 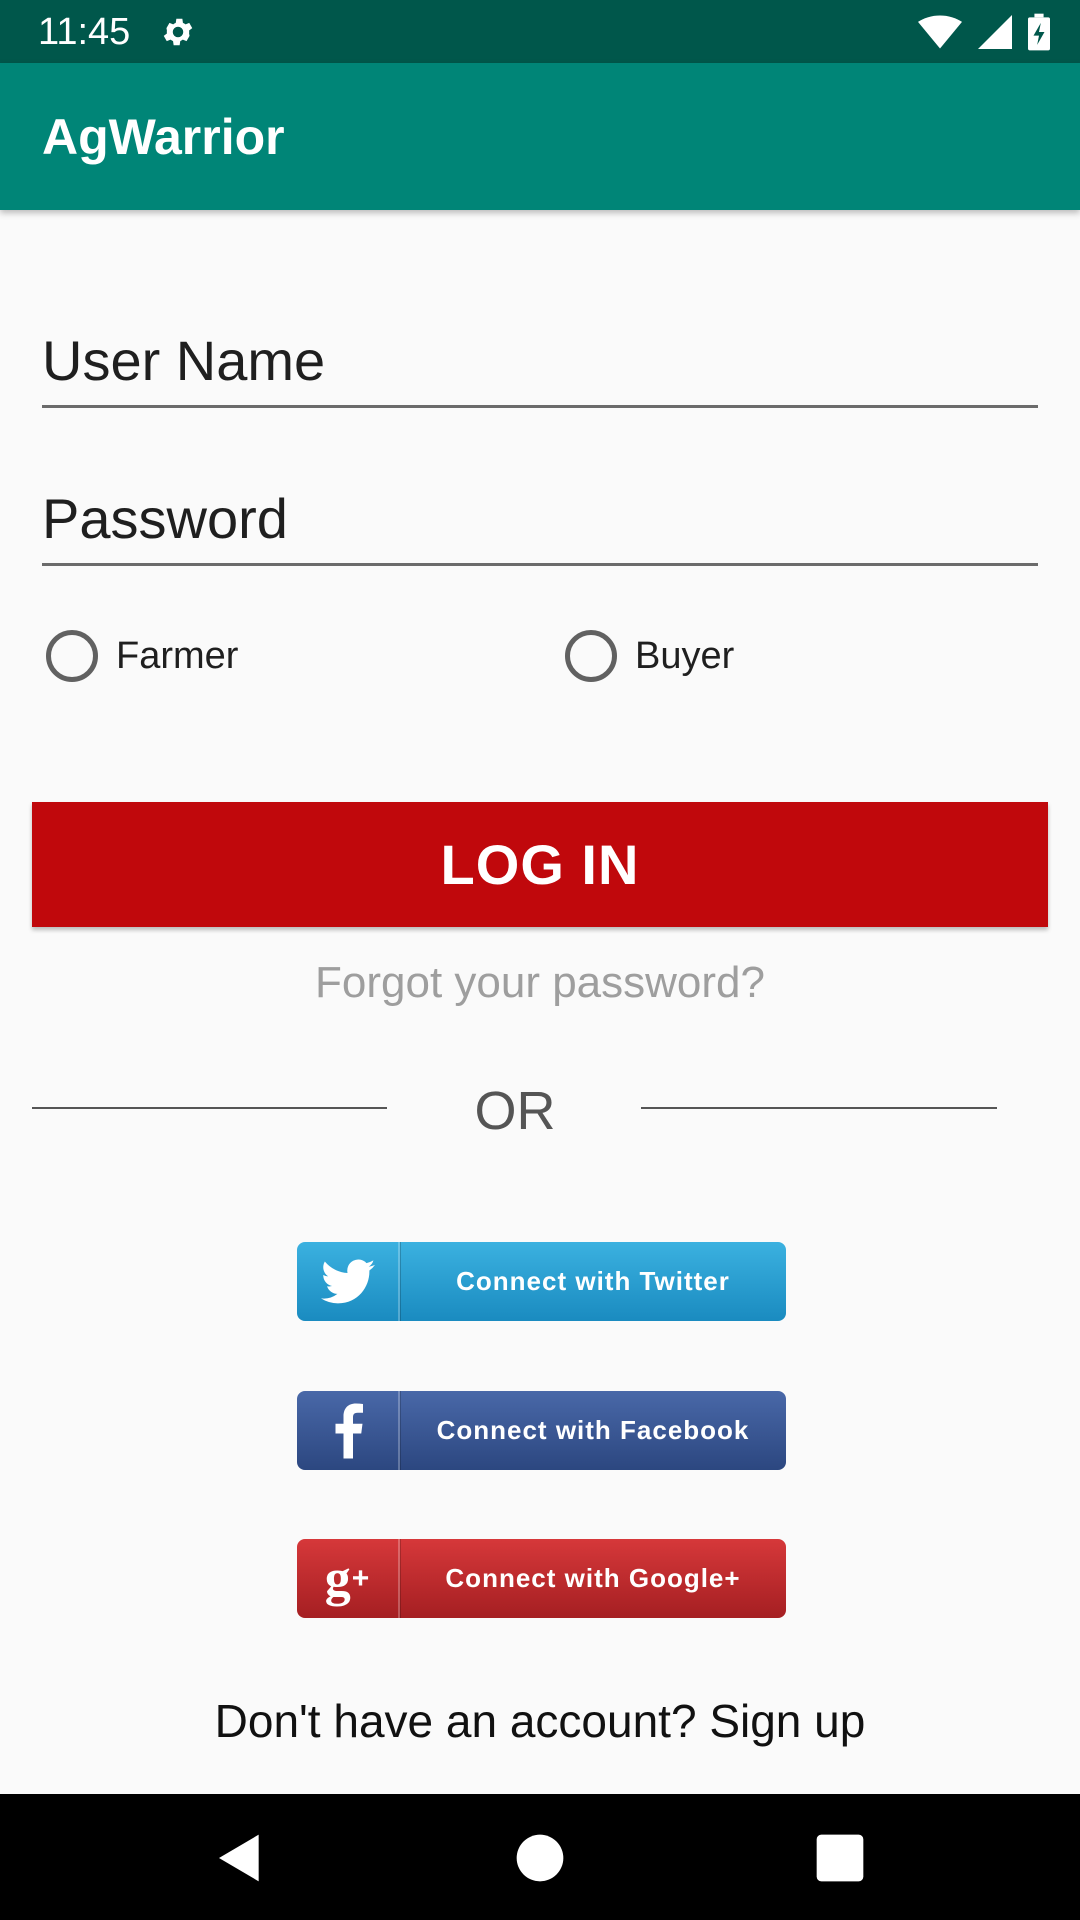 I want to click on twitter-button-label: Connect with Twitter, so click(x=593, y=1281).